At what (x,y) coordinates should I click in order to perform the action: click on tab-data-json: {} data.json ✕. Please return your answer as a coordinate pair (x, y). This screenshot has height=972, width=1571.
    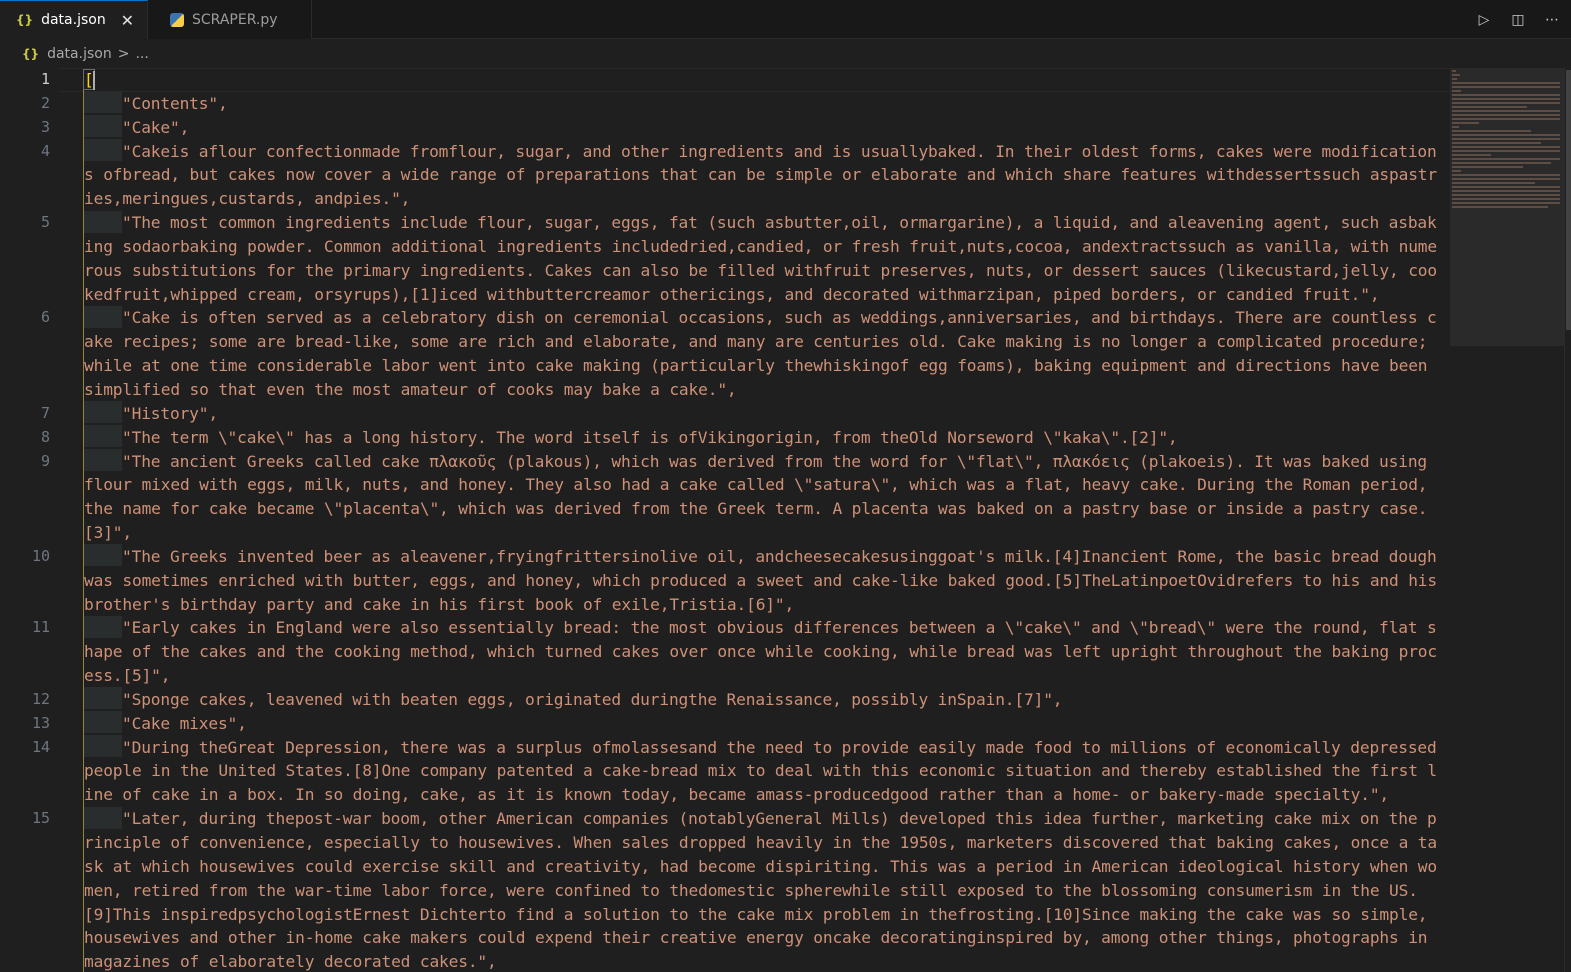
    Looking at the image, I should click on (74, 19).